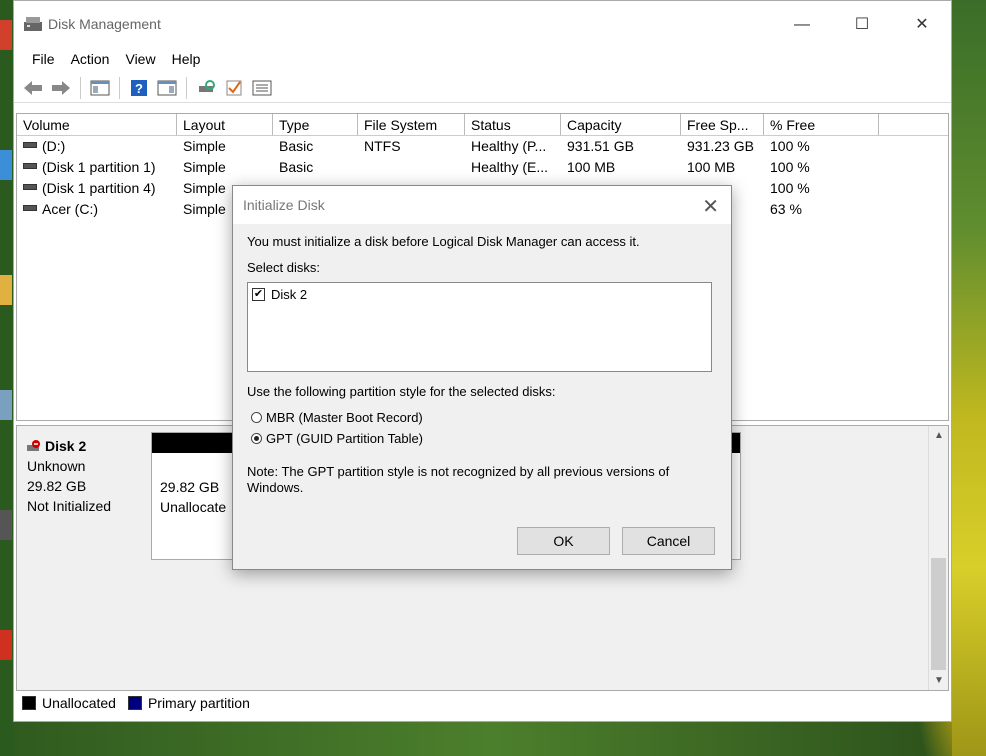  I want to click on primary-partition-swatch, so click(134, 703).